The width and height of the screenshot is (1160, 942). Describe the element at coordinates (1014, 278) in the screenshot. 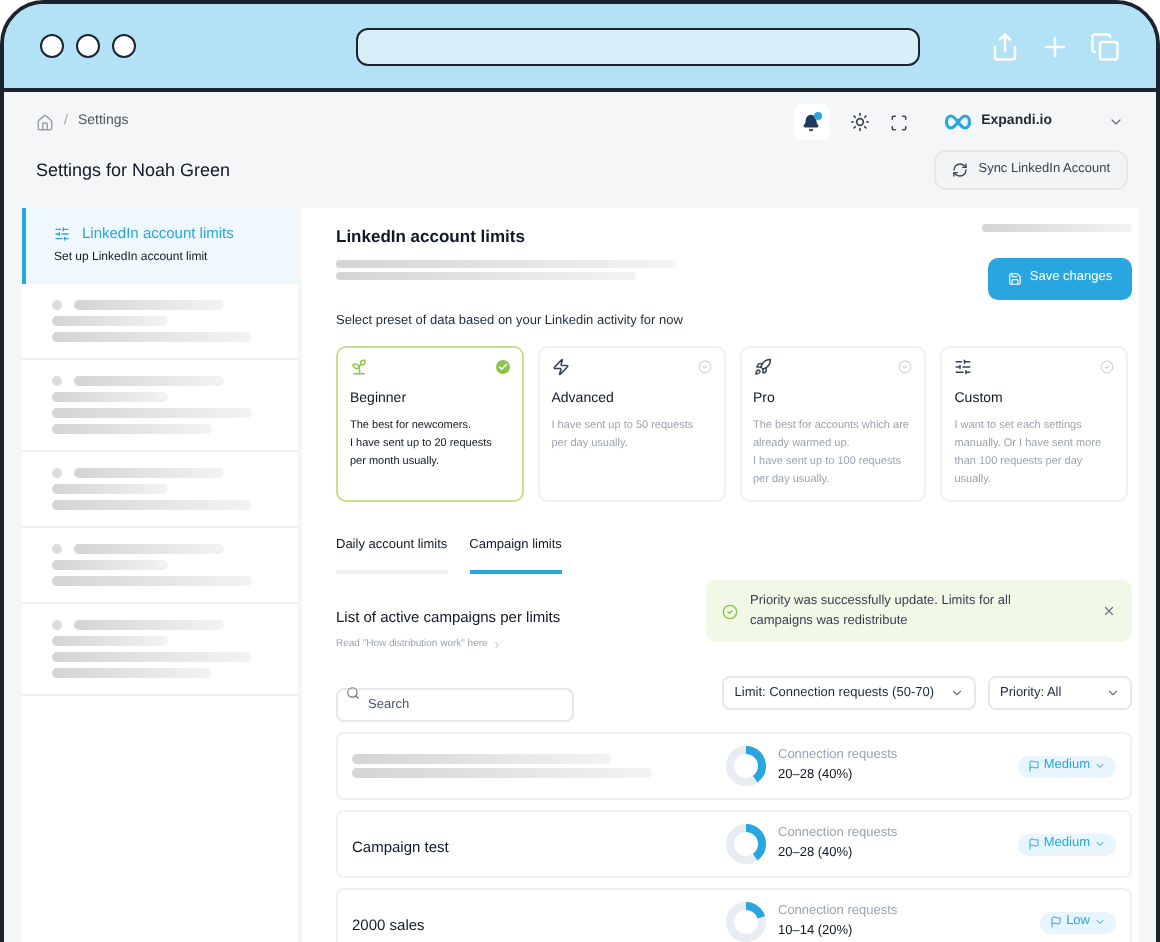

I see `save-icon` at that location.